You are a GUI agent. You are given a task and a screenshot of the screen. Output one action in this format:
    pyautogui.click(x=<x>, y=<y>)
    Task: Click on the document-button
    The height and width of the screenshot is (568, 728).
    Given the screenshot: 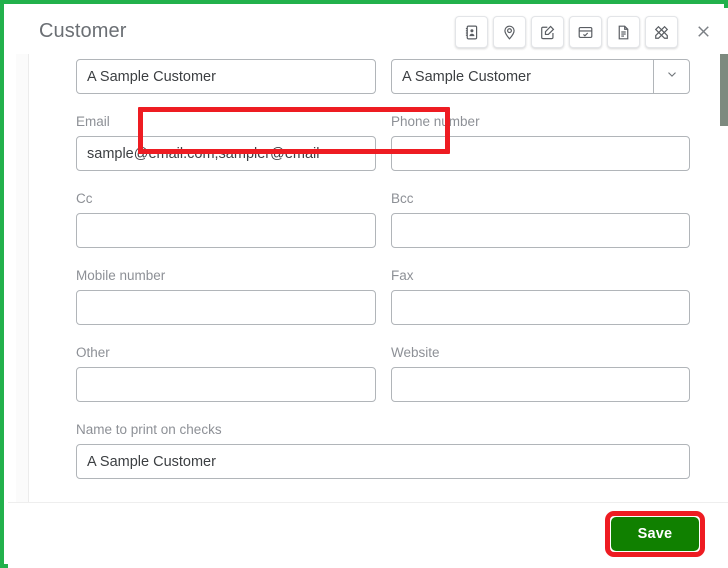 What is the action you would take?
    pyautogui.click(x=623, y=32)
    